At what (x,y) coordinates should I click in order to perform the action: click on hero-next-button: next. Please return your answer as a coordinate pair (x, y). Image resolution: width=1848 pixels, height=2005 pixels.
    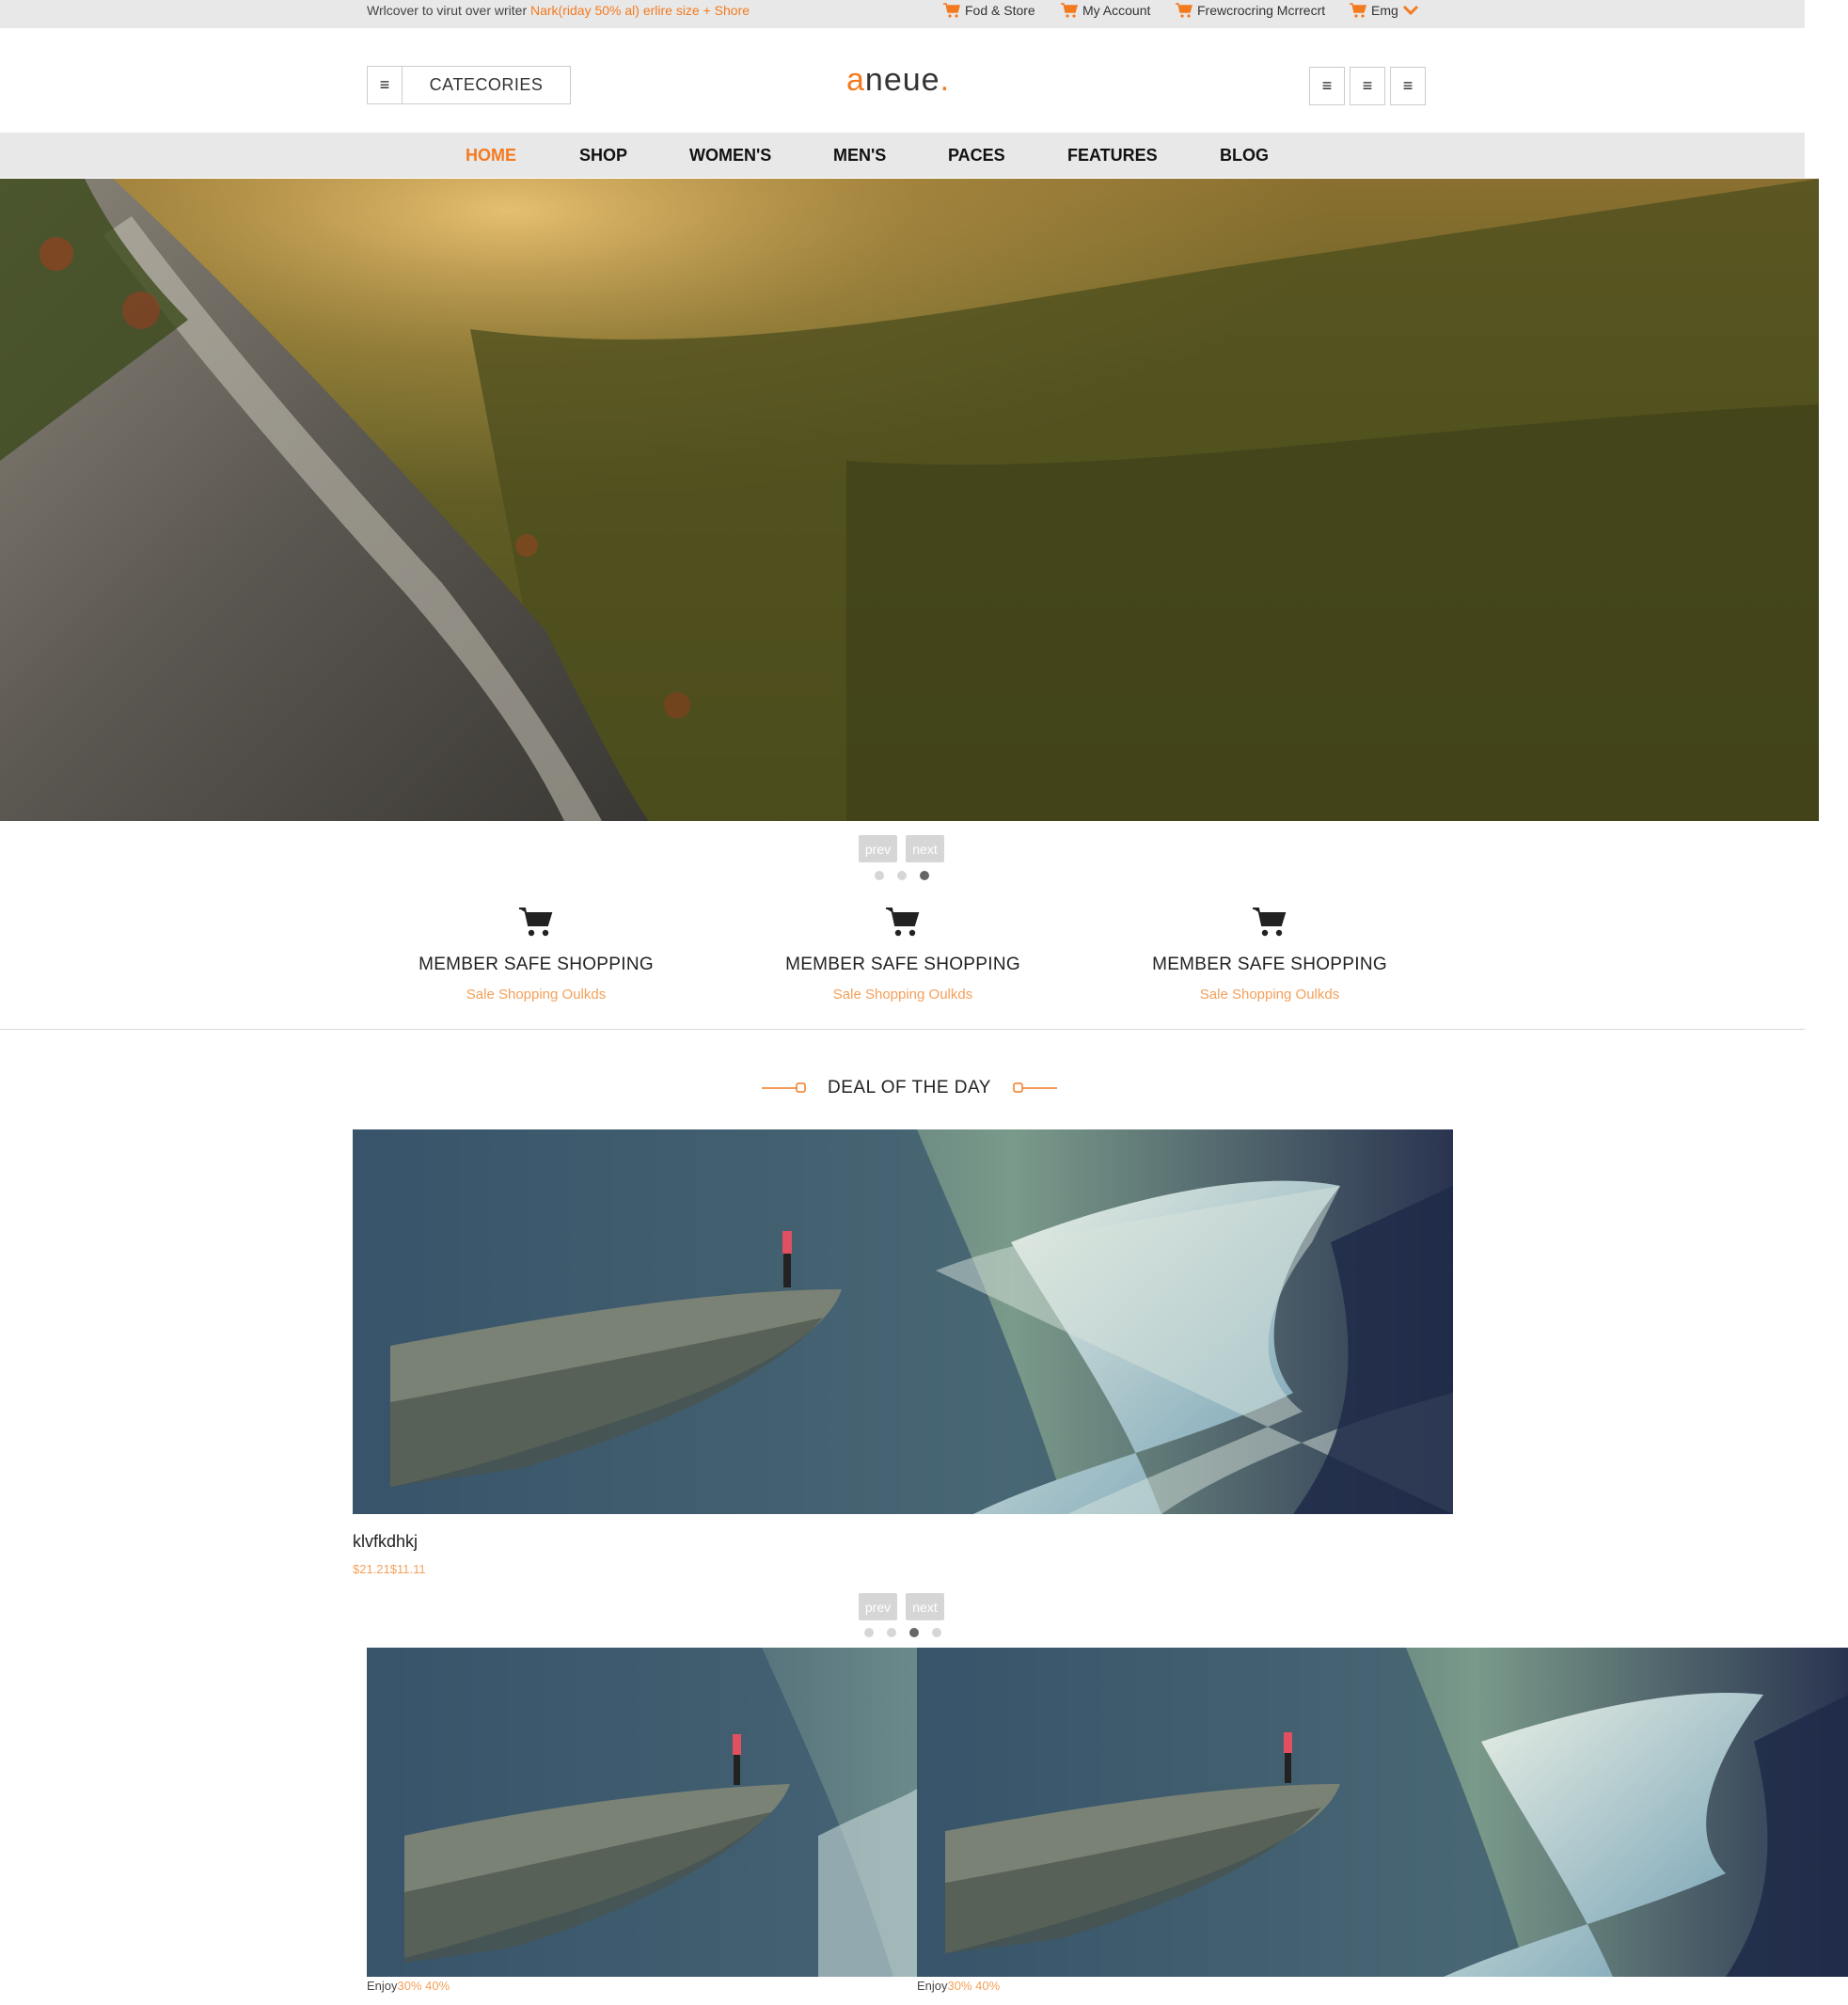
    Looking at the image, I should click on (925, 848).